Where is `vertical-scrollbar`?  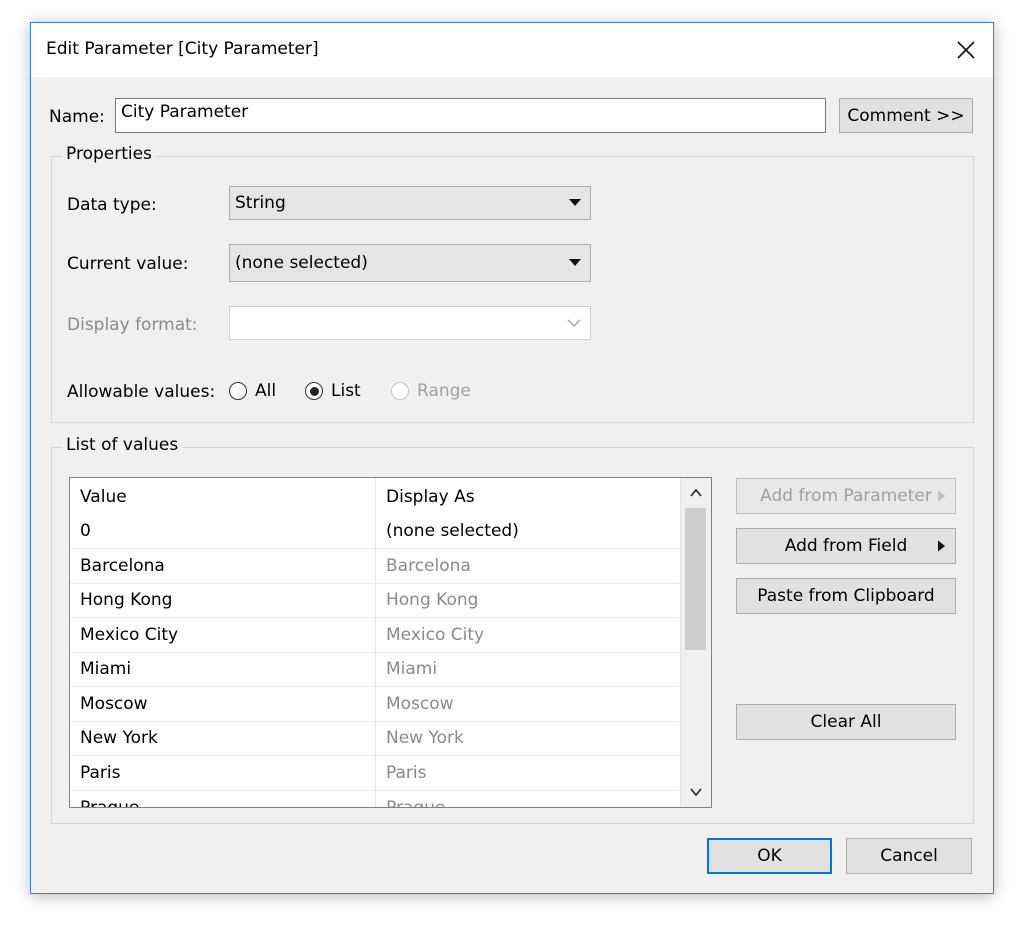
vertical-scrollbar is located at coordinates (695, 642).